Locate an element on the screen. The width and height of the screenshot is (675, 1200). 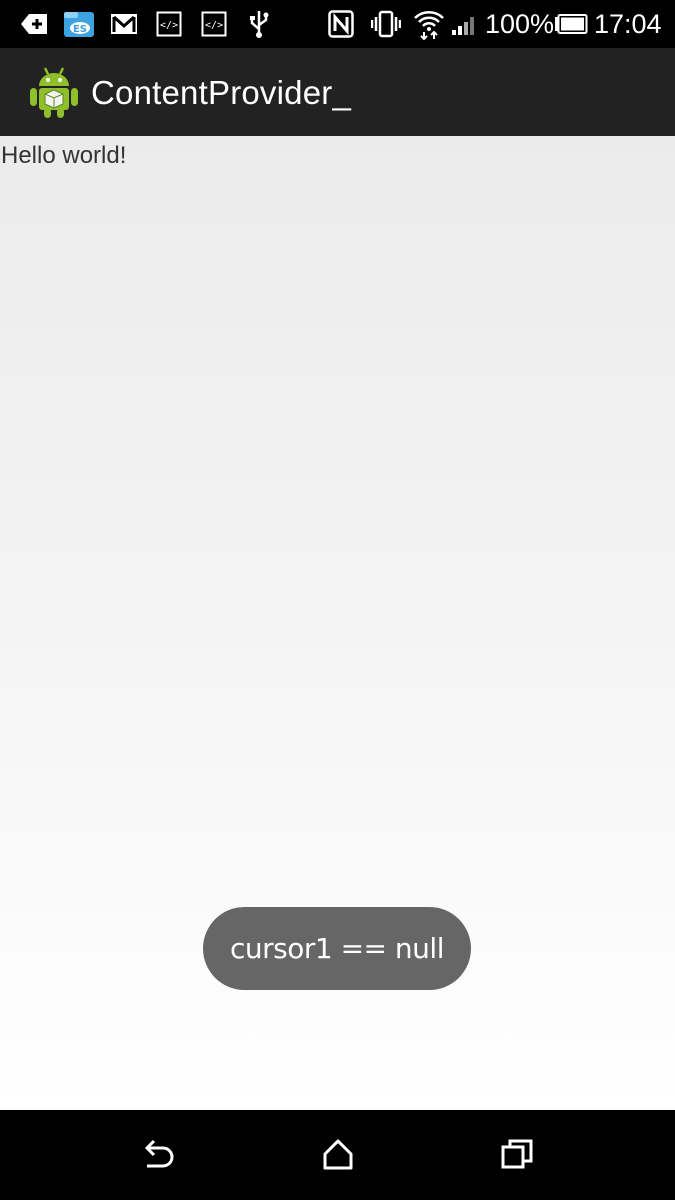
vibrate-icon is located at coordinates (386, 24).